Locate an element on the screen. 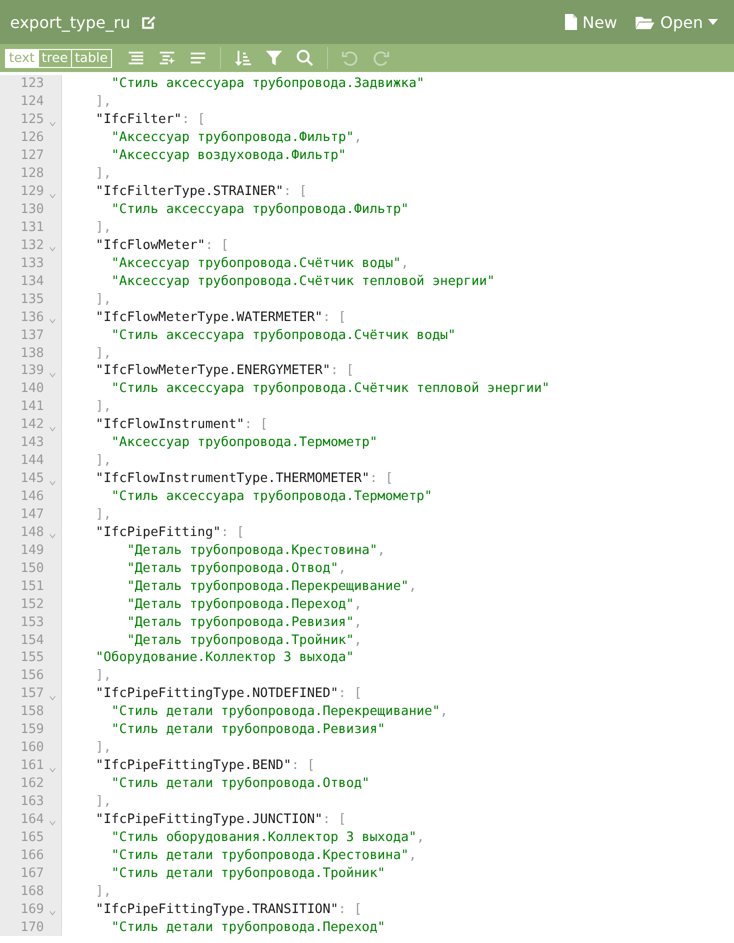  json-key: "IfcFilter" is located at coordinates (139, 120).